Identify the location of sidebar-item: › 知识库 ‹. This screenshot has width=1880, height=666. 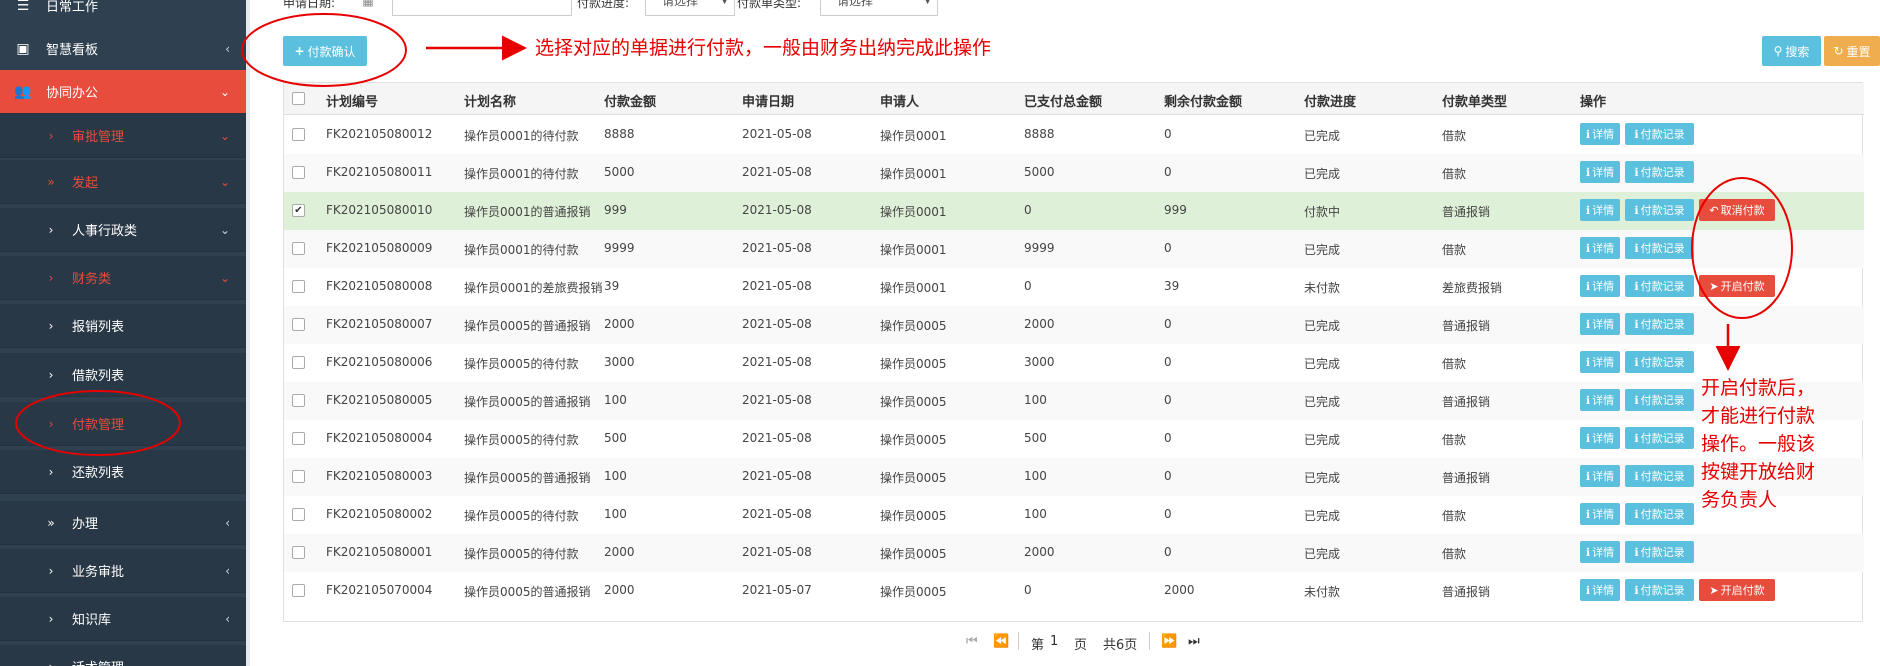
(123, 619).